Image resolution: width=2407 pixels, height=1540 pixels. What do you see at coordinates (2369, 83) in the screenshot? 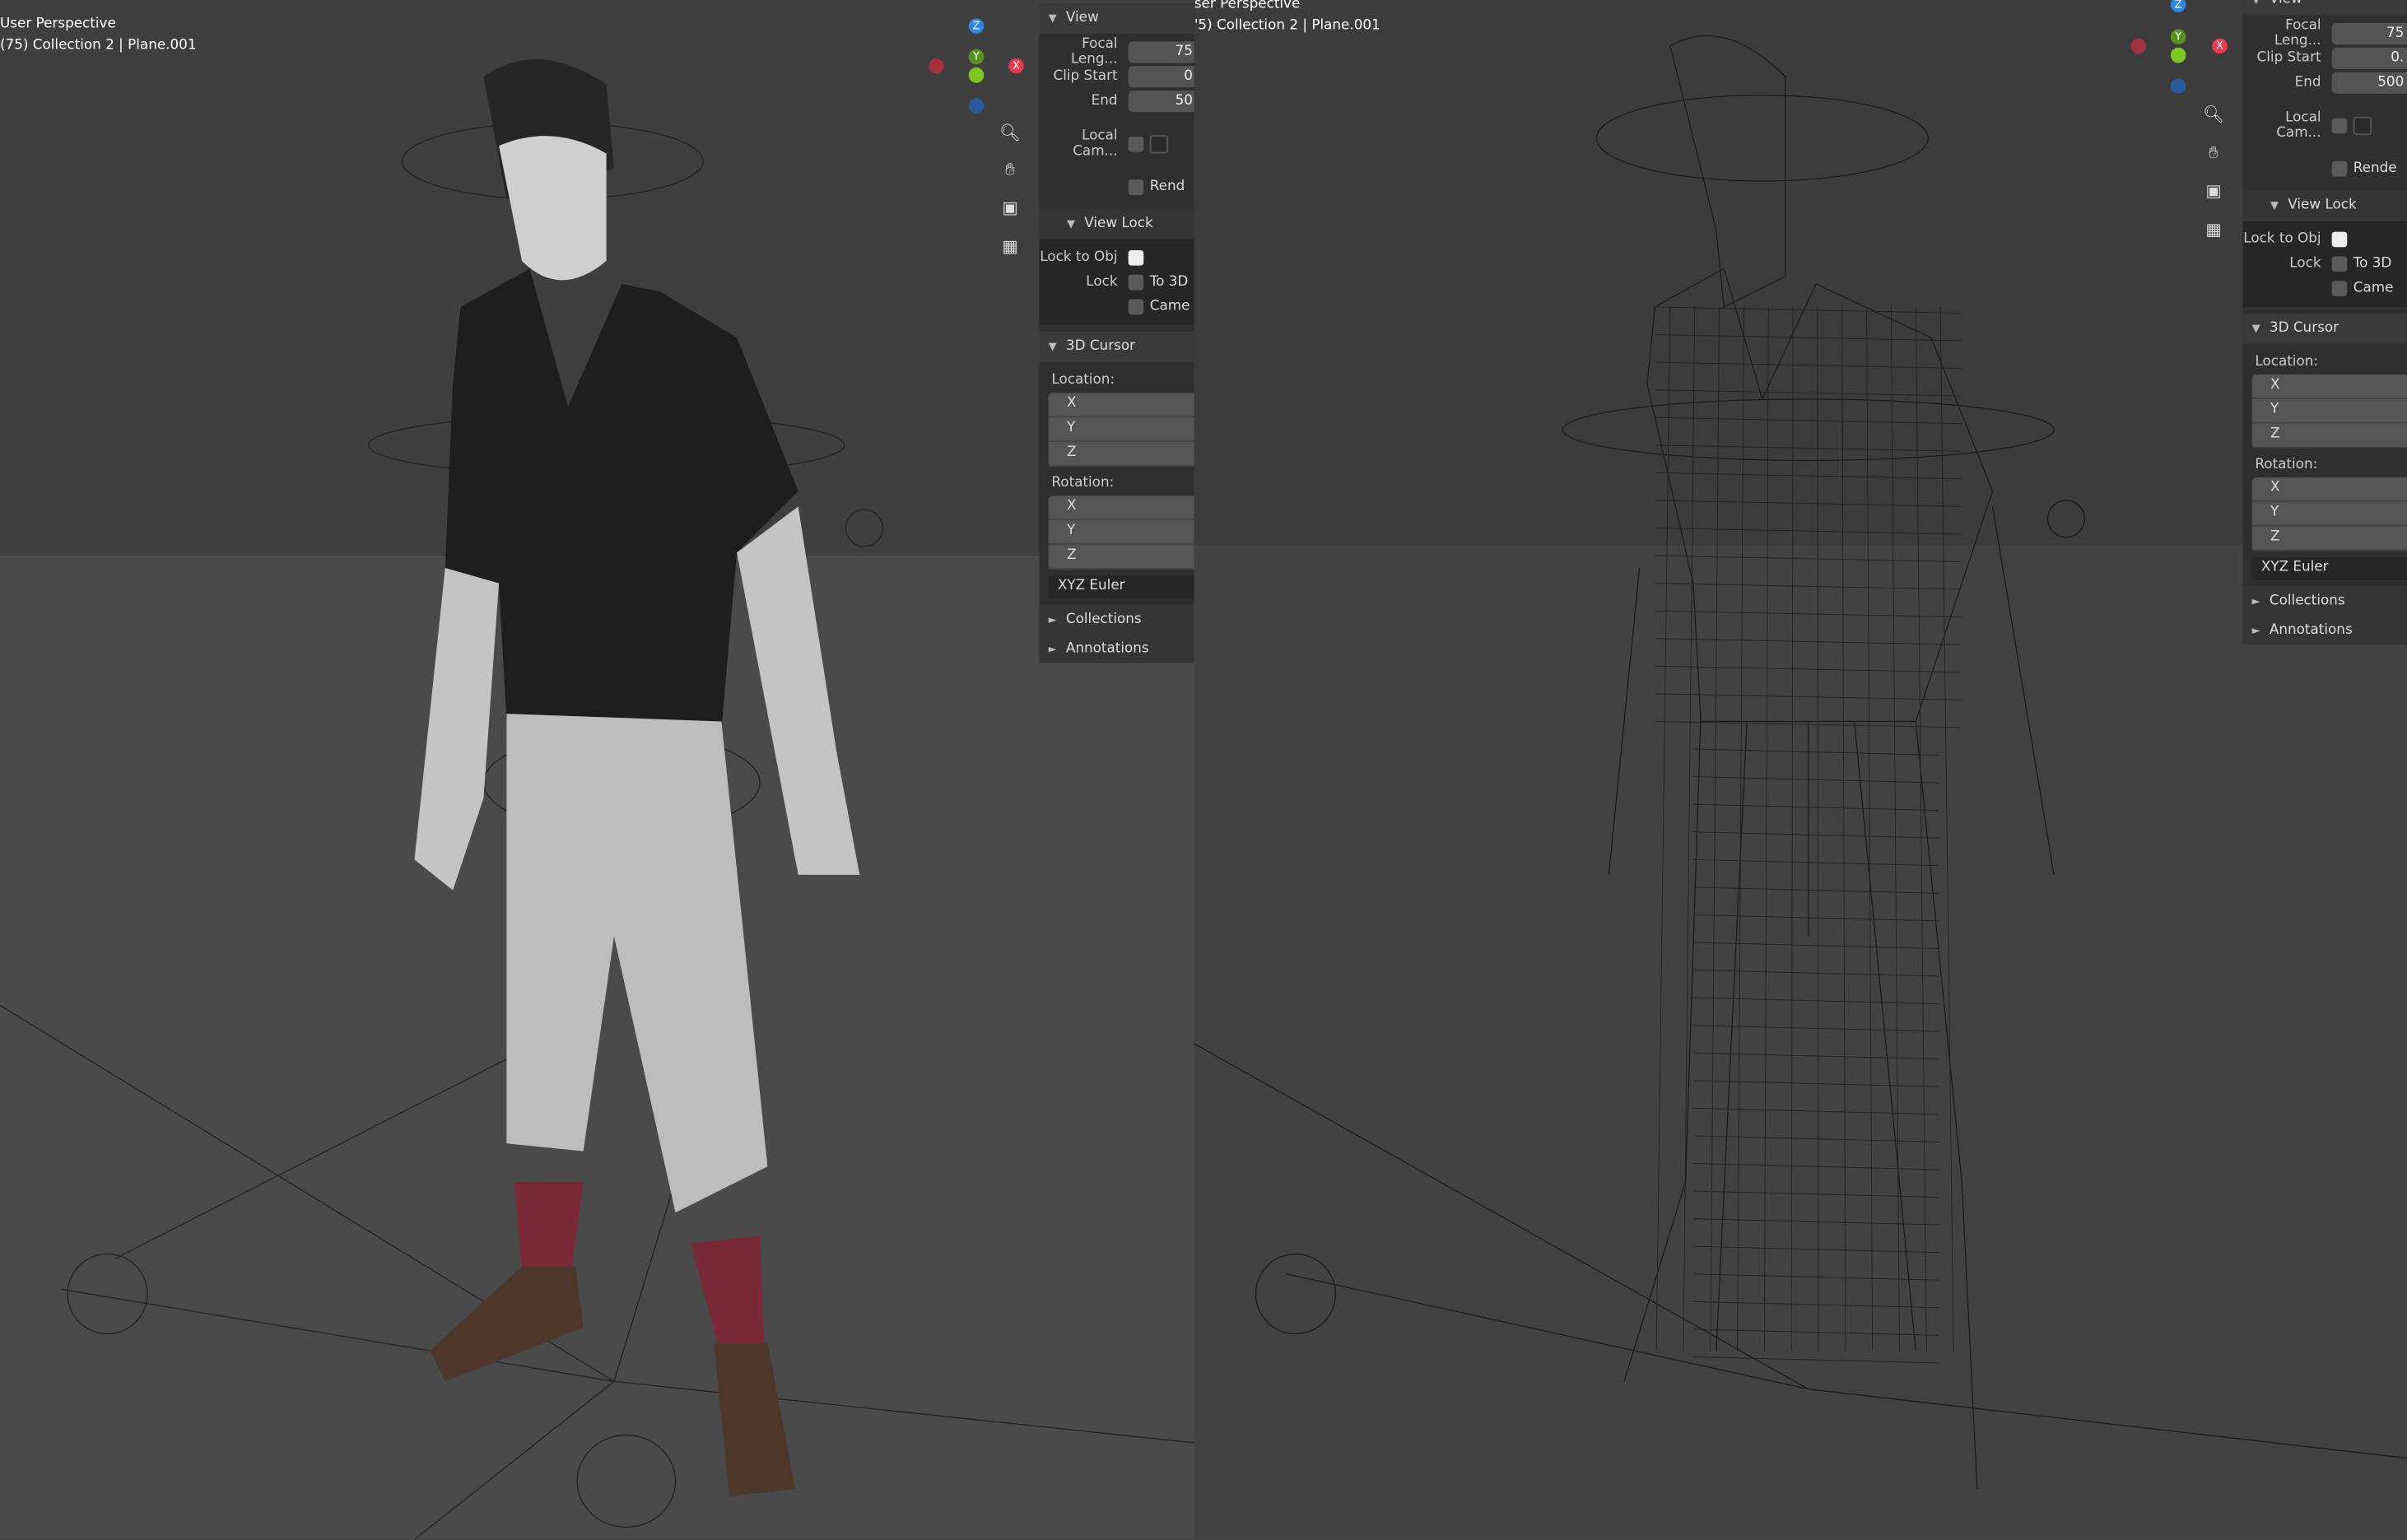
I see `clip-end-field: 500` at bounding box center [2369, 83].